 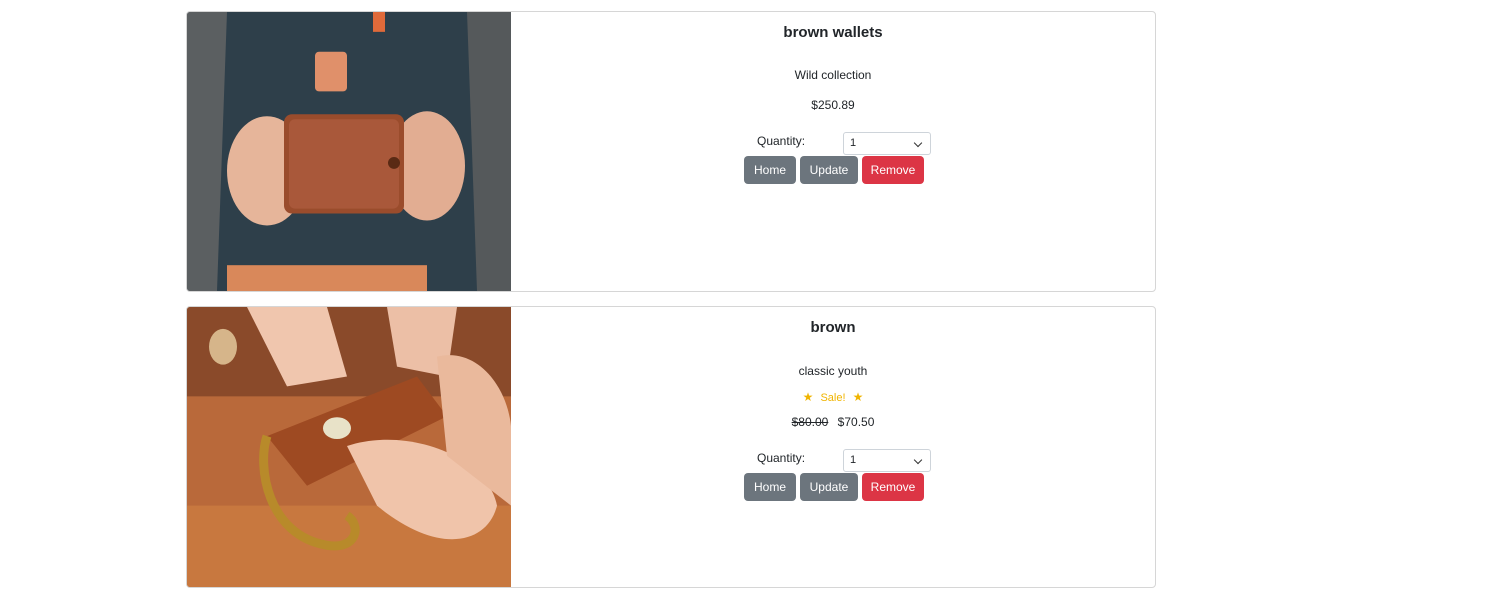 I want to click on product-price: $250.89, so click(x=833, y=105).